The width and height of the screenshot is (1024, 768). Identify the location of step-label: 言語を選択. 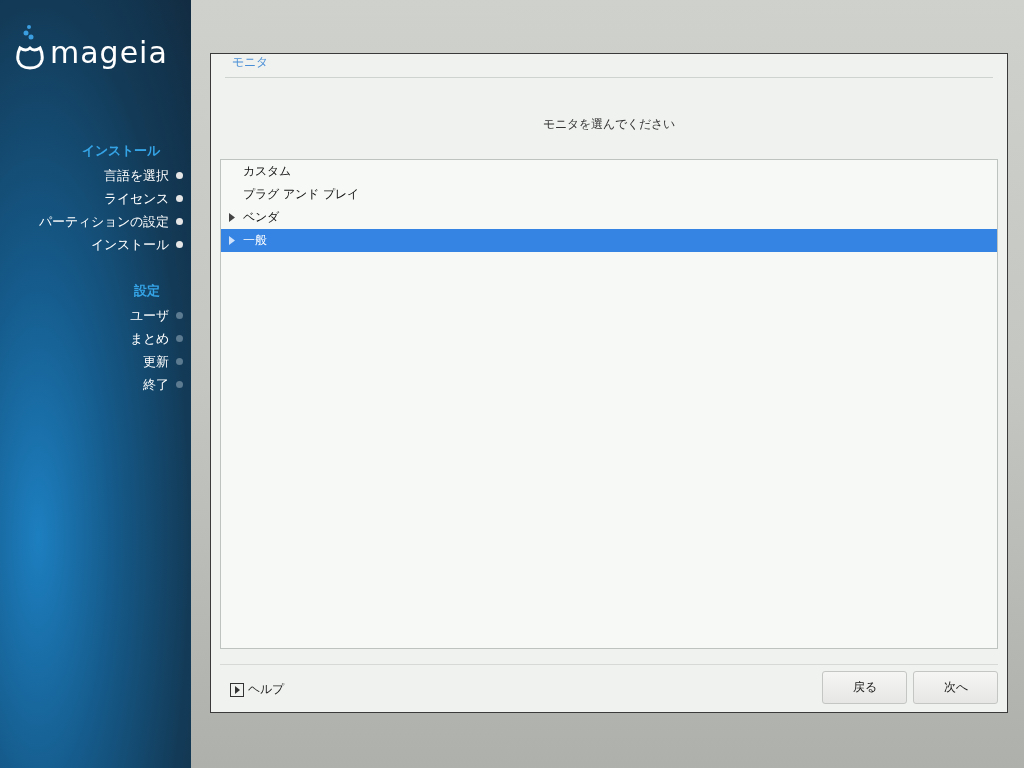
(136, 175).